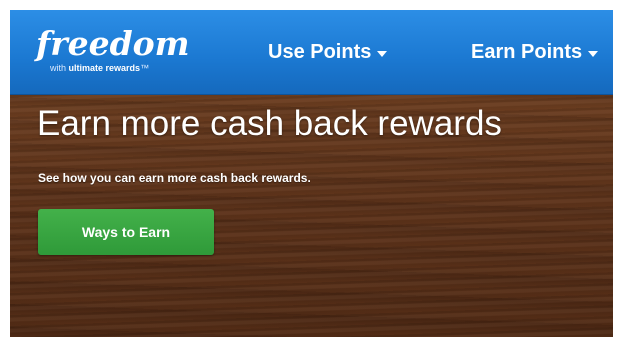  I want to click on nav-use-points-label: Use Points, so click(320, 51).